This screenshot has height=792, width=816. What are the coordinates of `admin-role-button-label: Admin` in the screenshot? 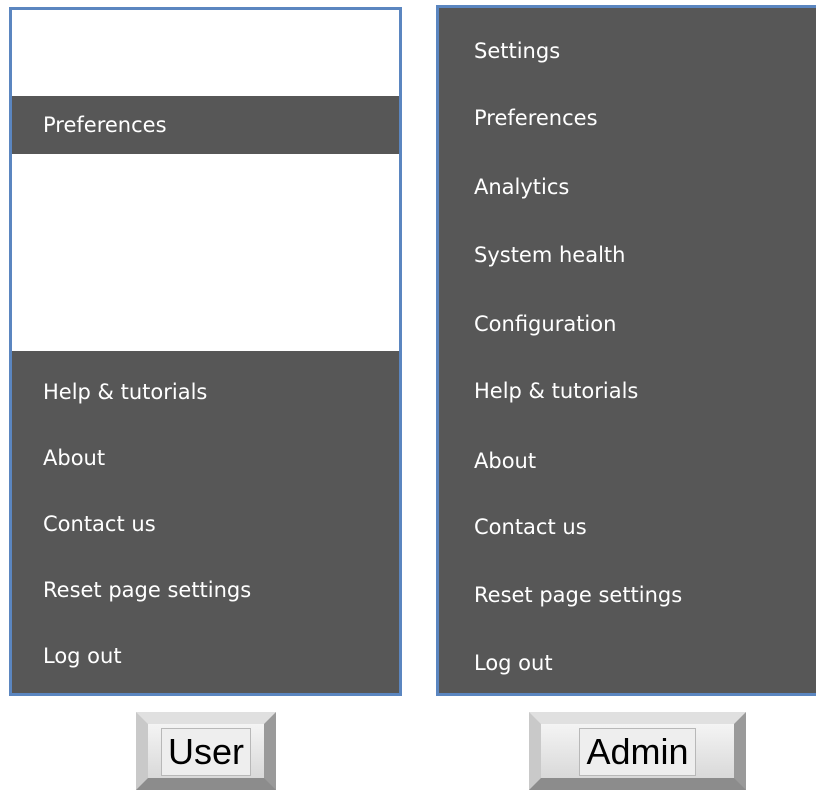 It's located at (637, 752).